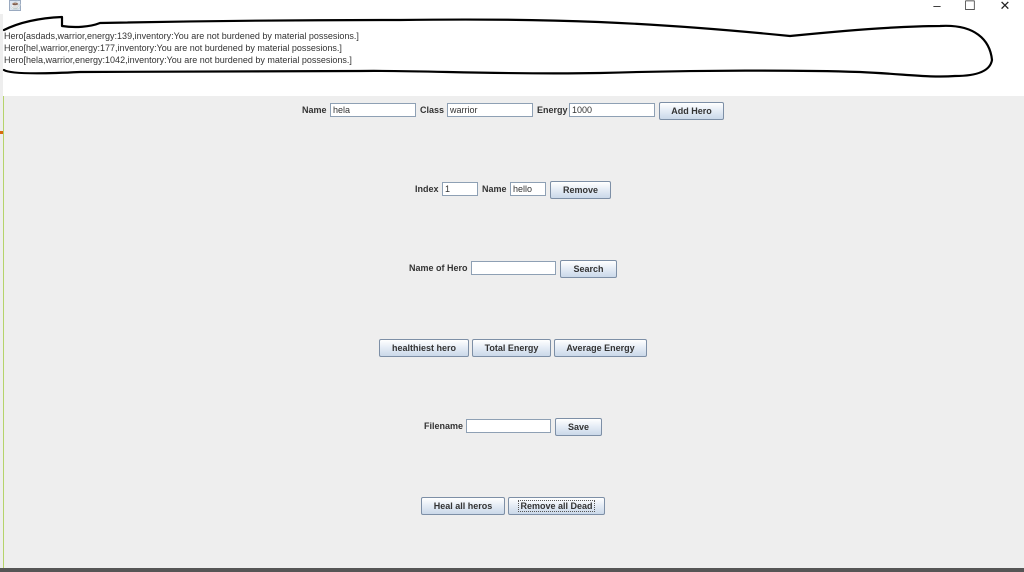 The image size is (1024, 572). I want to click on window-edge-marker, so click(1, 132).